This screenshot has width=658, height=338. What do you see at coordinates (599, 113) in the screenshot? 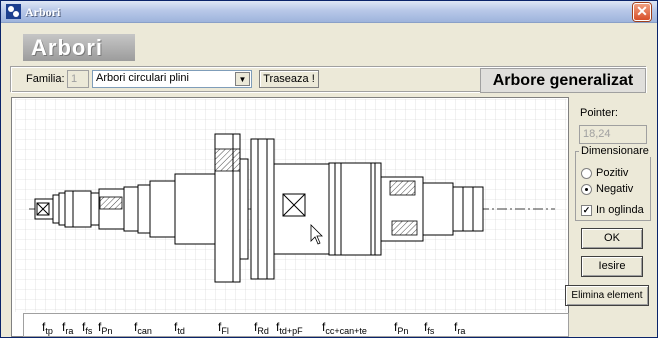
I see `pointer-label: Pointer:` at bounding box center [599, 113].